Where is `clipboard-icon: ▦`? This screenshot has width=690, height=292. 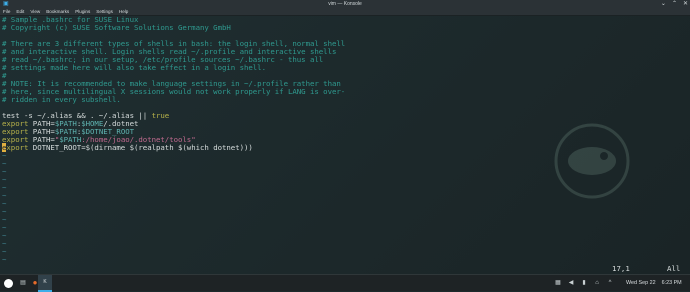
clipboard-icon: ▦ is located at coordinates (558, 283).